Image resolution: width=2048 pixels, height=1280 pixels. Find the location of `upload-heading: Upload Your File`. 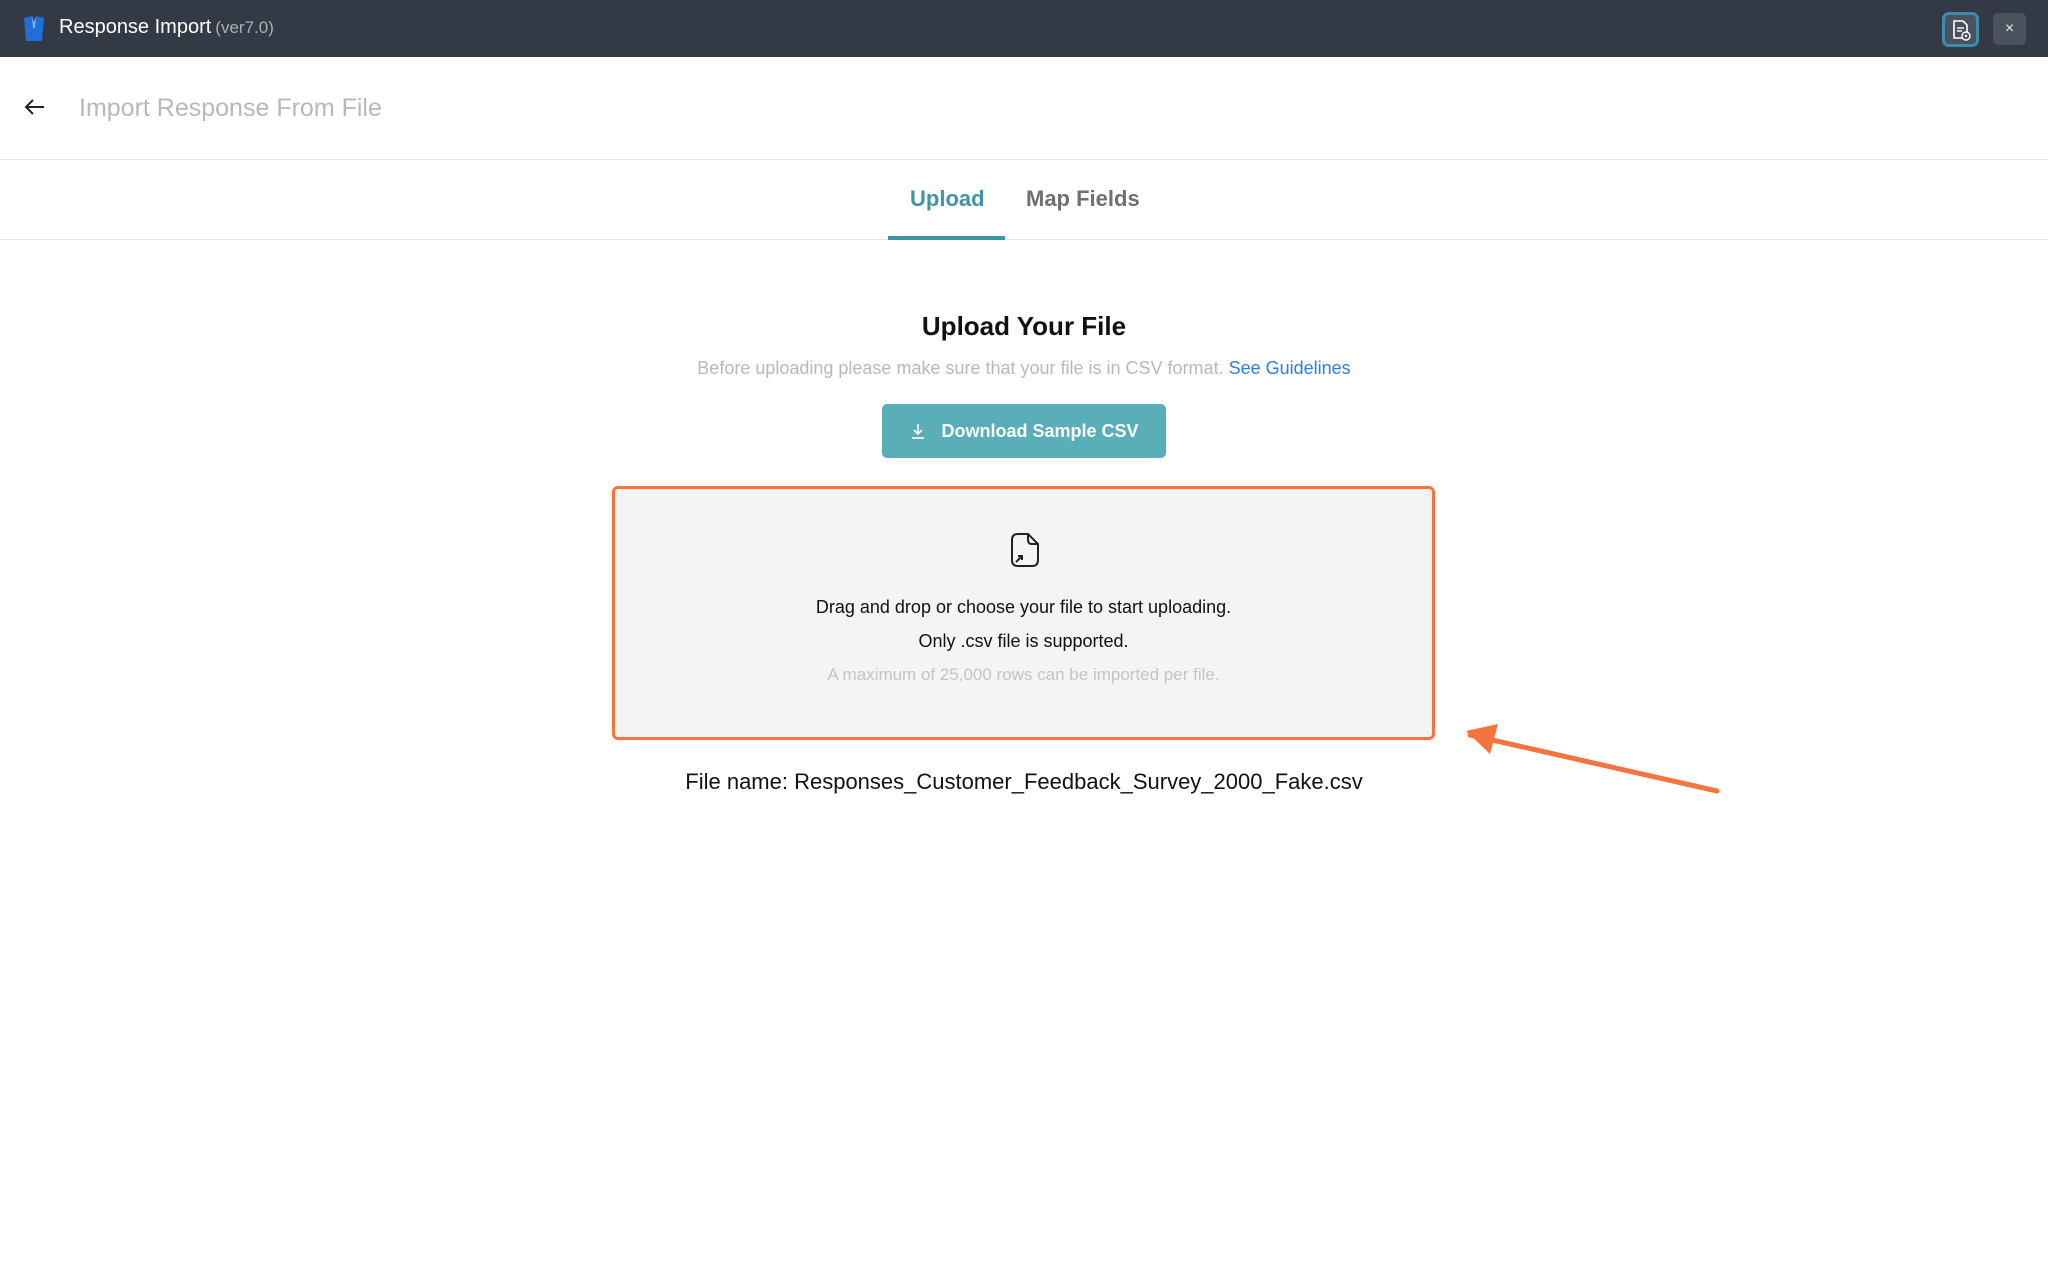

upload-heading: Upload Your File is located at coordinates (1024, 326).